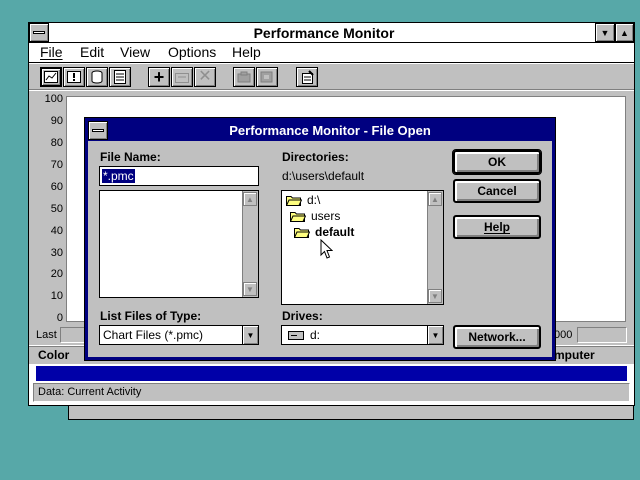  Describe the element at coordinates (56, 296) in the screenshot. I see `y-axis-label: 10` at that location.